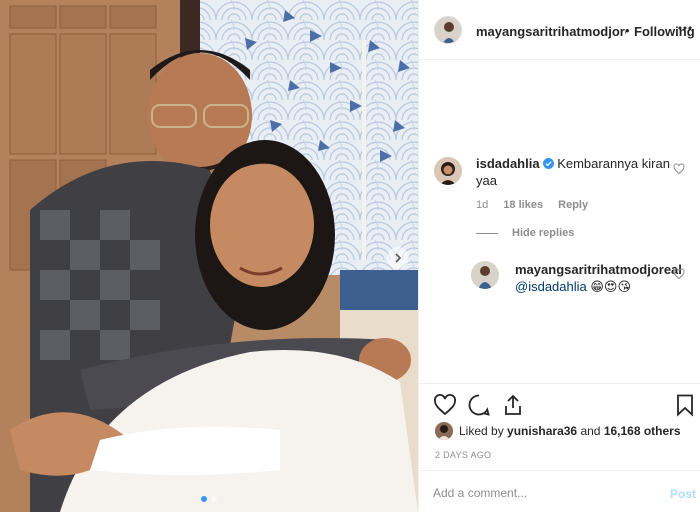 Image resolution: width=700 pixels, height=516 pixels. Describe the element at coordinates (573, 172) in the screenshot. I see `comment-item: isdadahlia Kembarannya kiran yaa` at that location.